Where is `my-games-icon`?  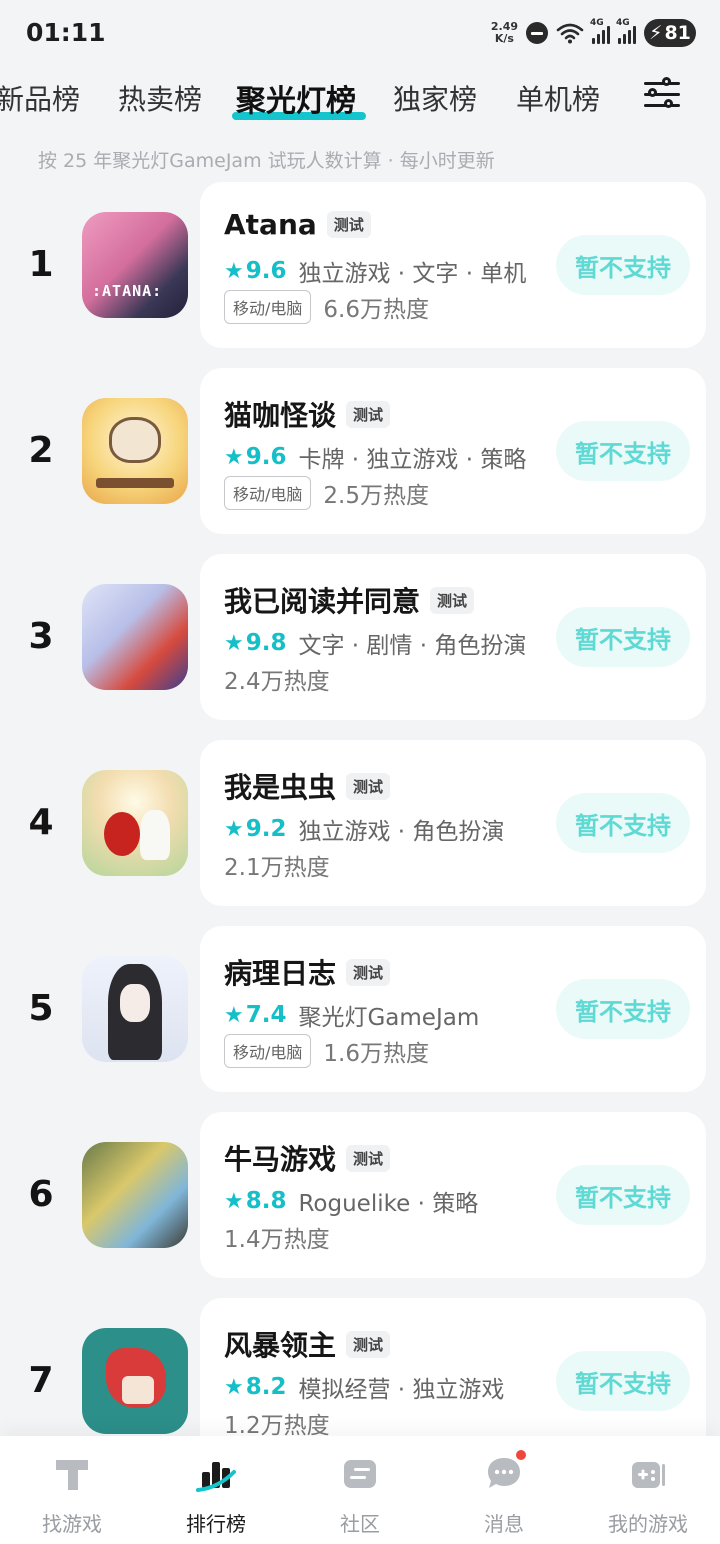 my-games-icon is located at coordinates (648, 1475).